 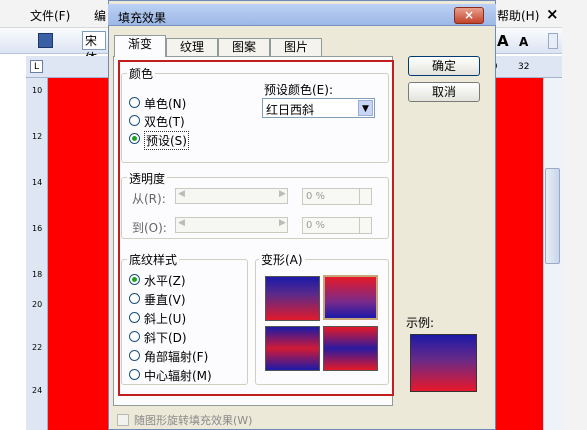 What do you see at coordinates (444, 92) in the screenshot?
I see `cancel-button: 取消` at bounding box center [444, 92].